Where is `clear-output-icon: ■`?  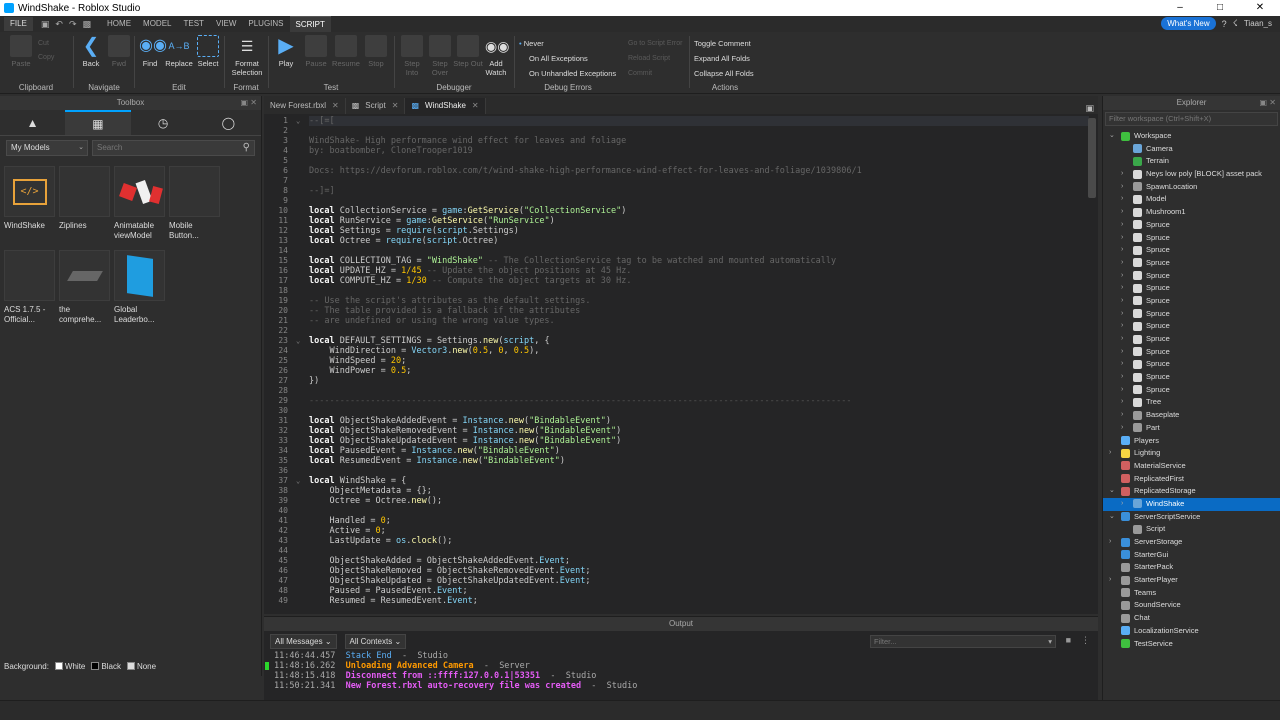
clear-output-icon: ■ is located at coordinates (1068, 640).